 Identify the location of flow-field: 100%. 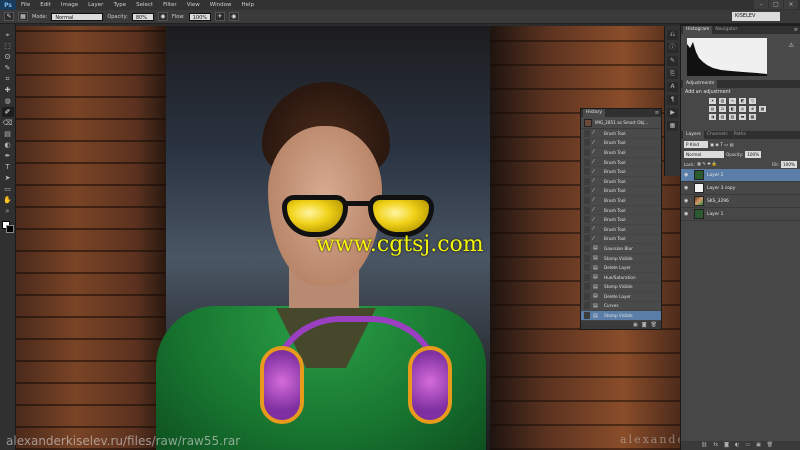
(199, 16).